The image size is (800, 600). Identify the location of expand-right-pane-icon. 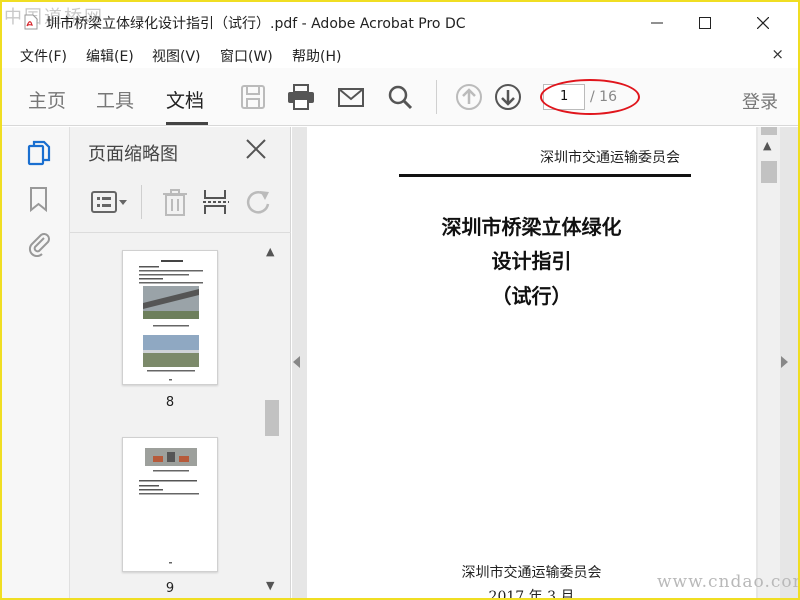
(784, 362).